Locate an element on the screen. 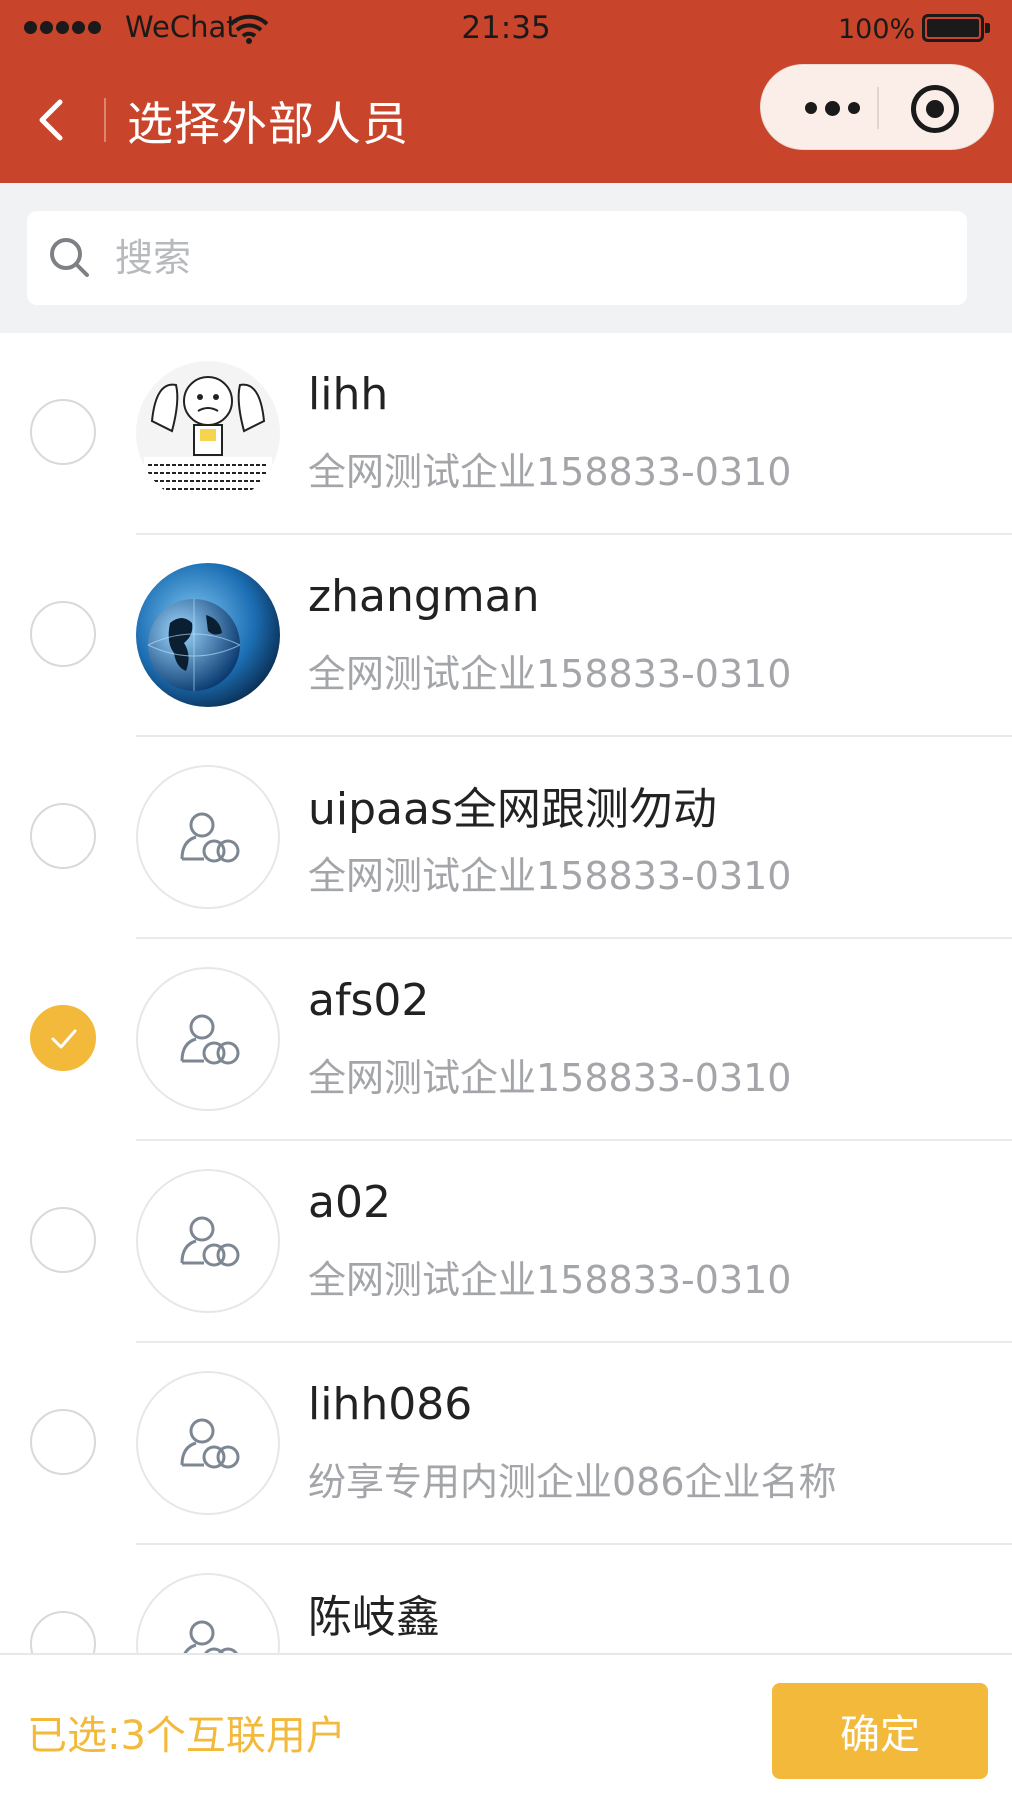 This screenshot has height=1806, width=1012. contact-name: uipaas全网跟测勿动 is located at coordinates (512, 809).